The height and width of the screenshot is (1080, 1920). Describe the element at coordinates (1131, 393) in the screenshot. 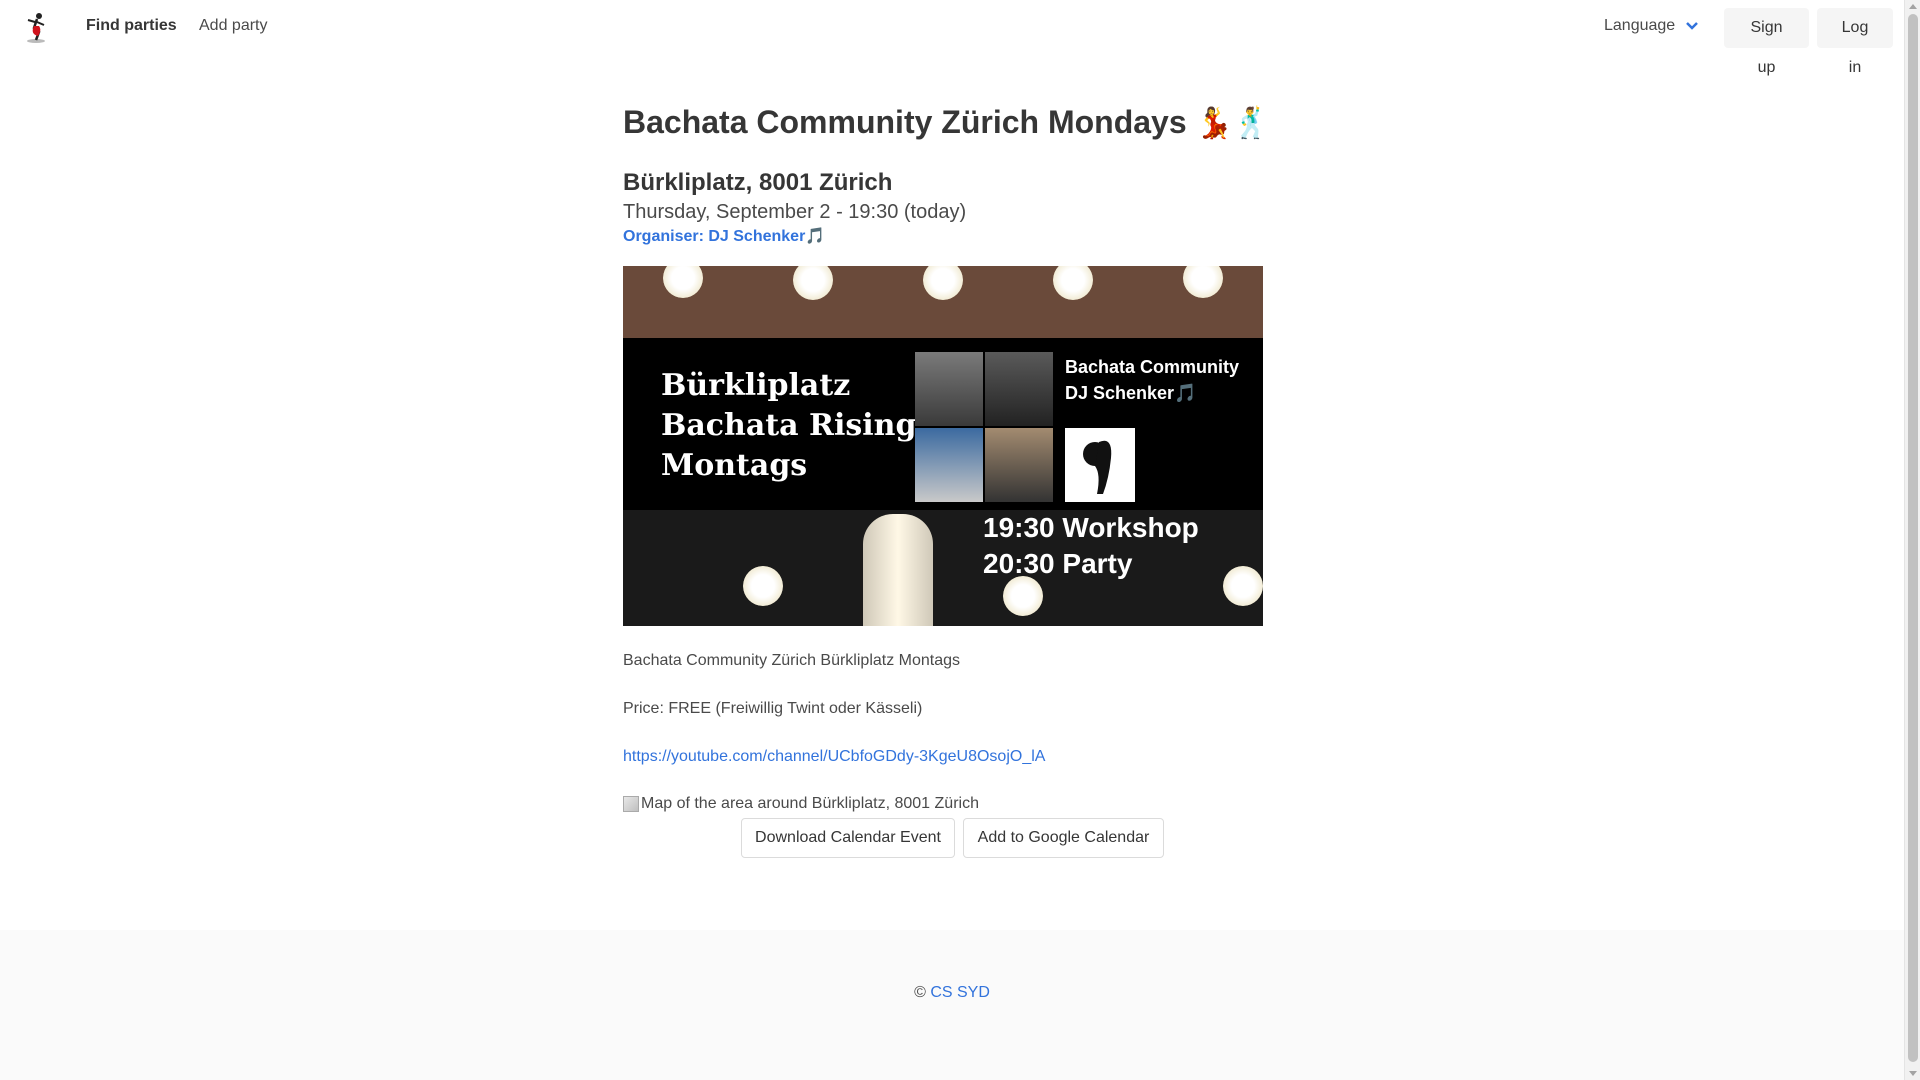

I see `poster-line: DJ Schenker🎵` at that location.